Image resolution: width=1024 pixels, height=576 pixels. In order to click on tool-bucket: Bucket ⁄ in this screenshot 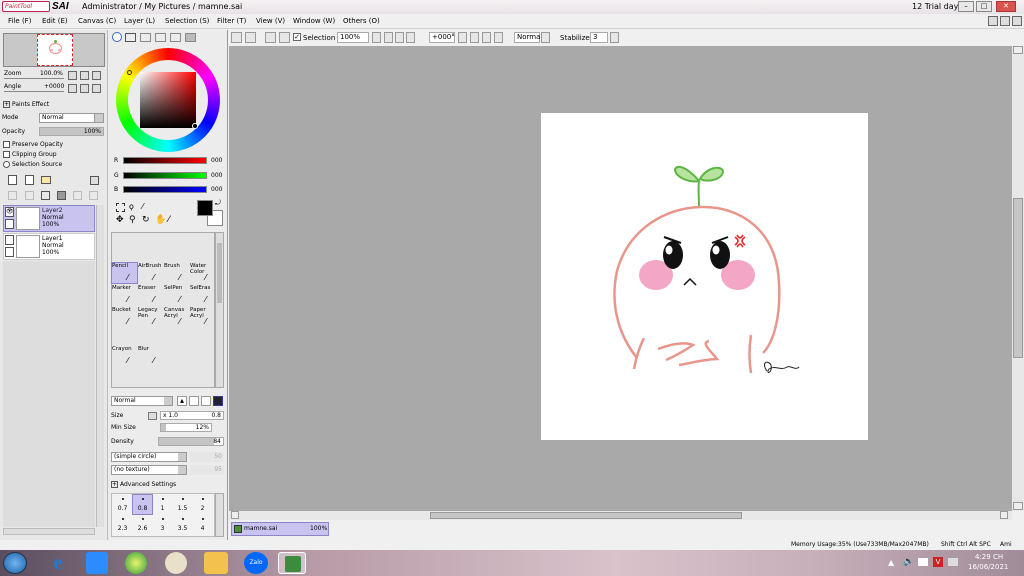, I will do `click(124, 317)`.